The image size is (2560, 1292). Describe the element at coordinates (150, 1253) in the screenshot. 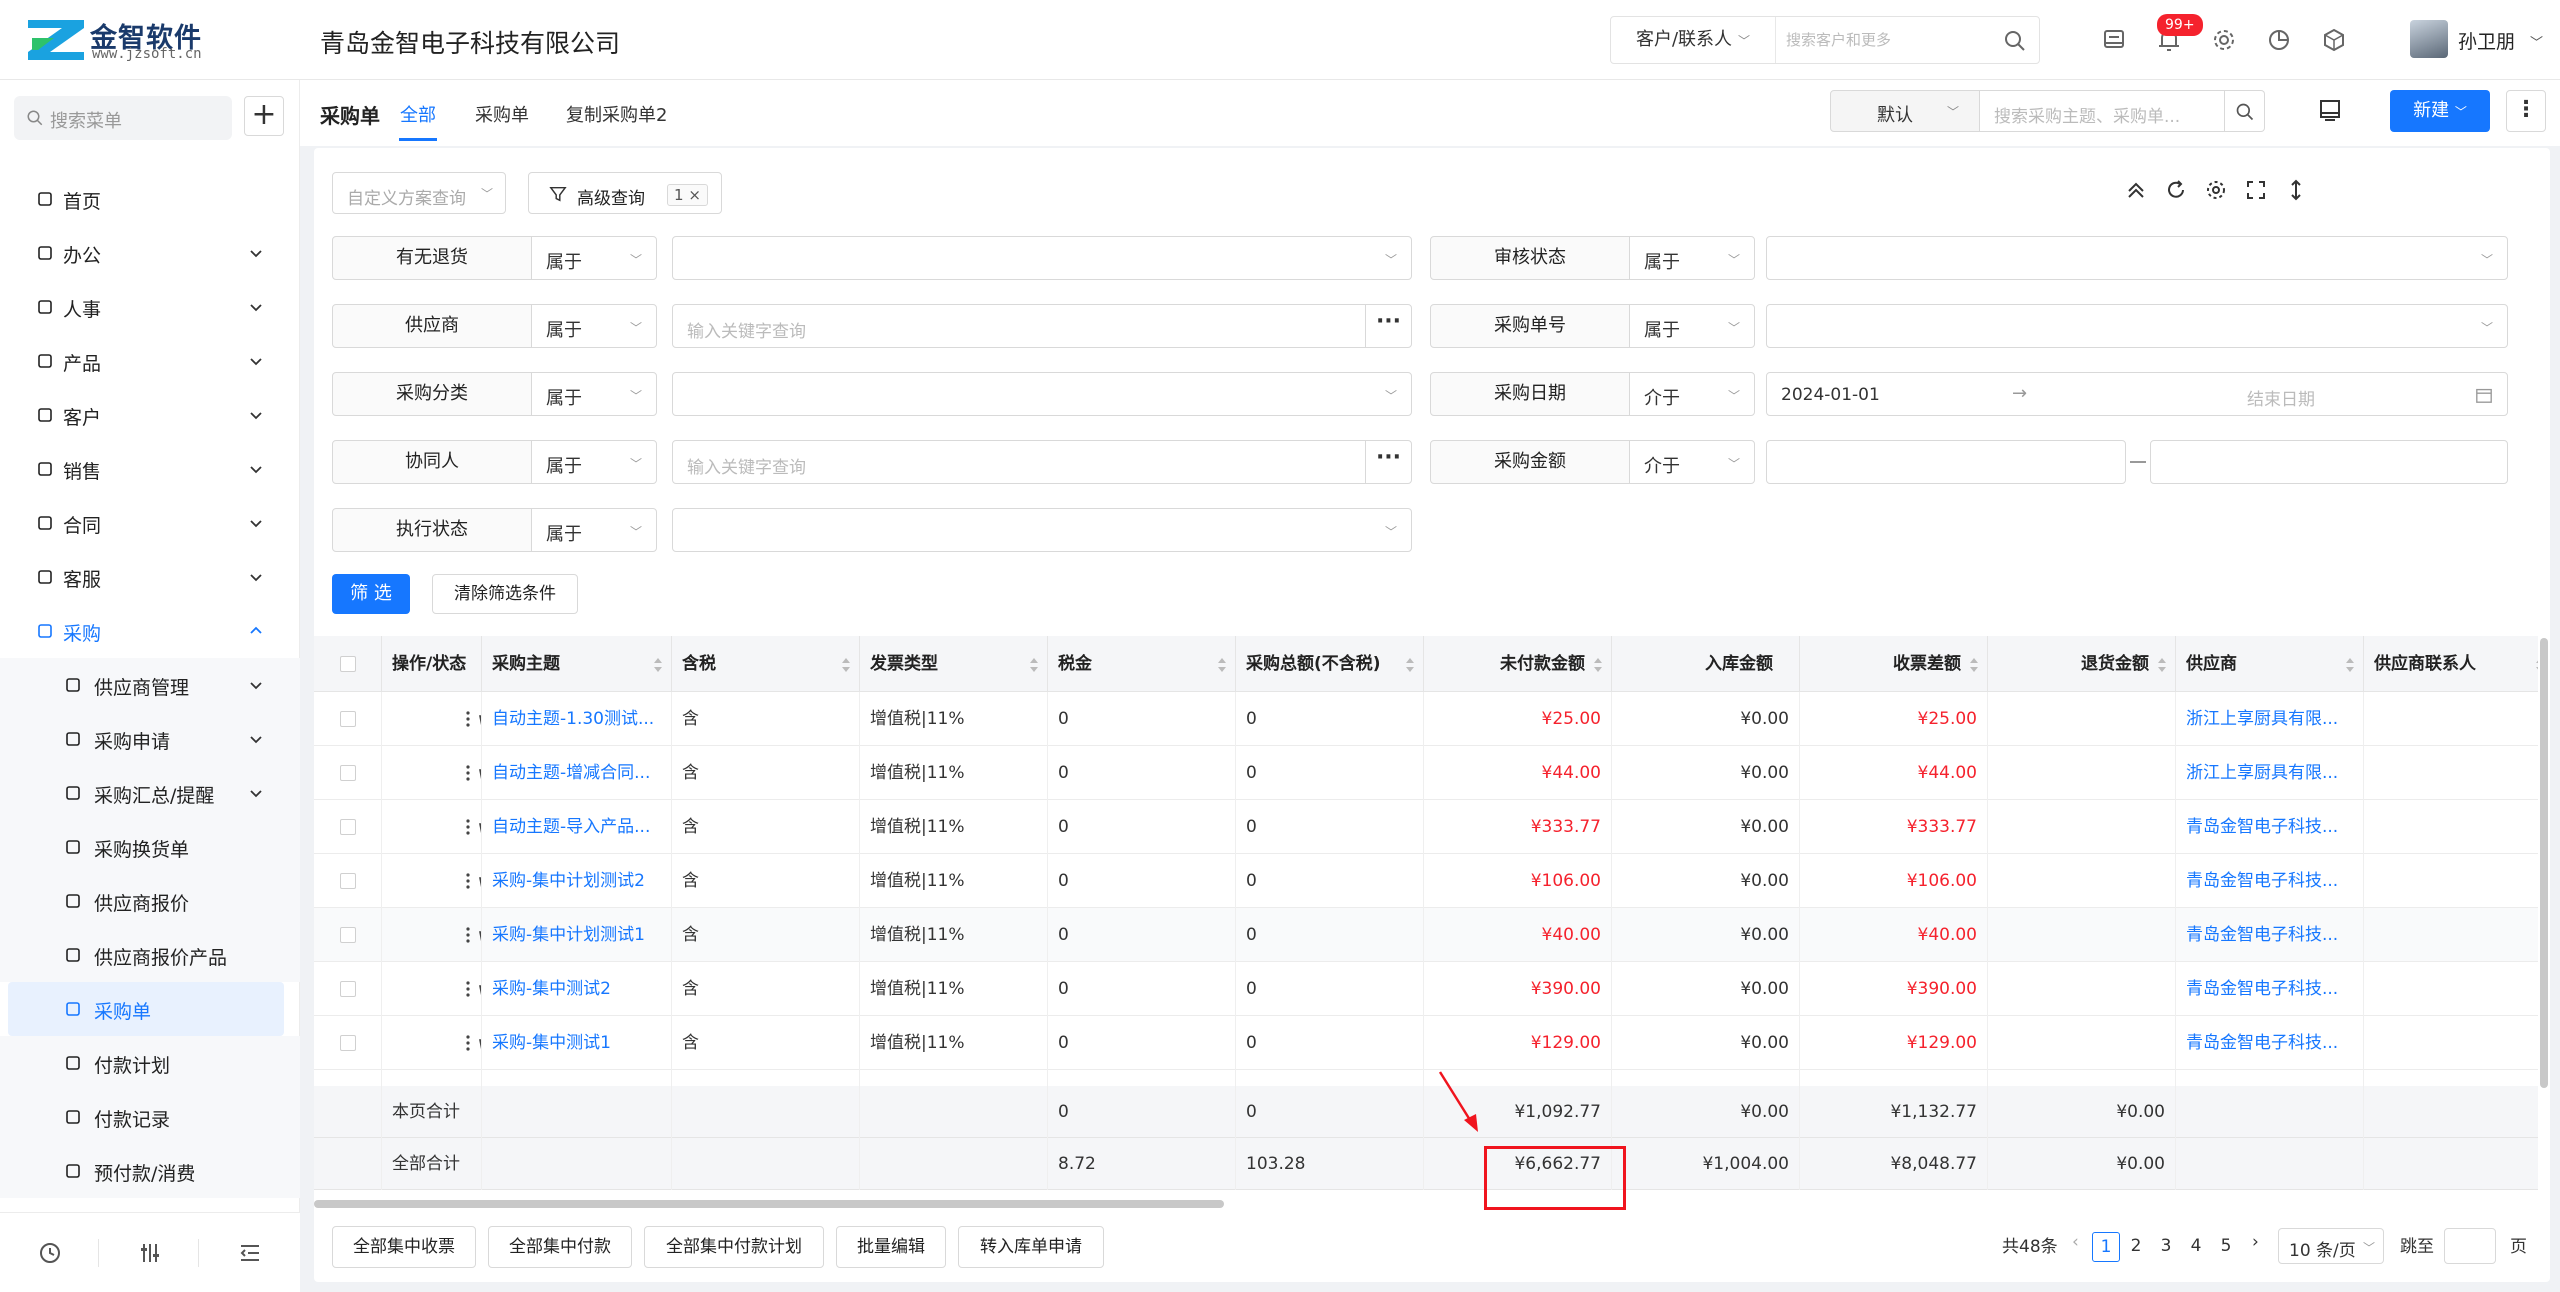

I see `sliders-icon` at that location.